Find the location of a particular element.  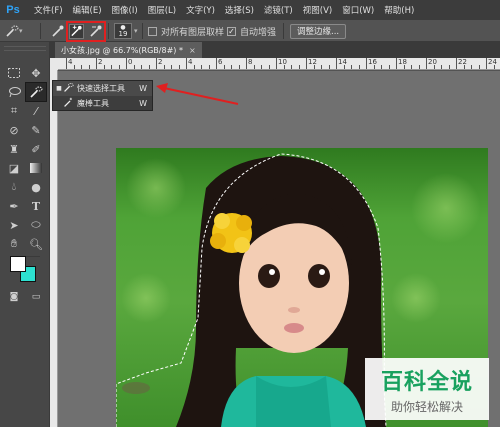

sample-all-layers-option: 对所有图层取样 is located at coordinates (186, 31).